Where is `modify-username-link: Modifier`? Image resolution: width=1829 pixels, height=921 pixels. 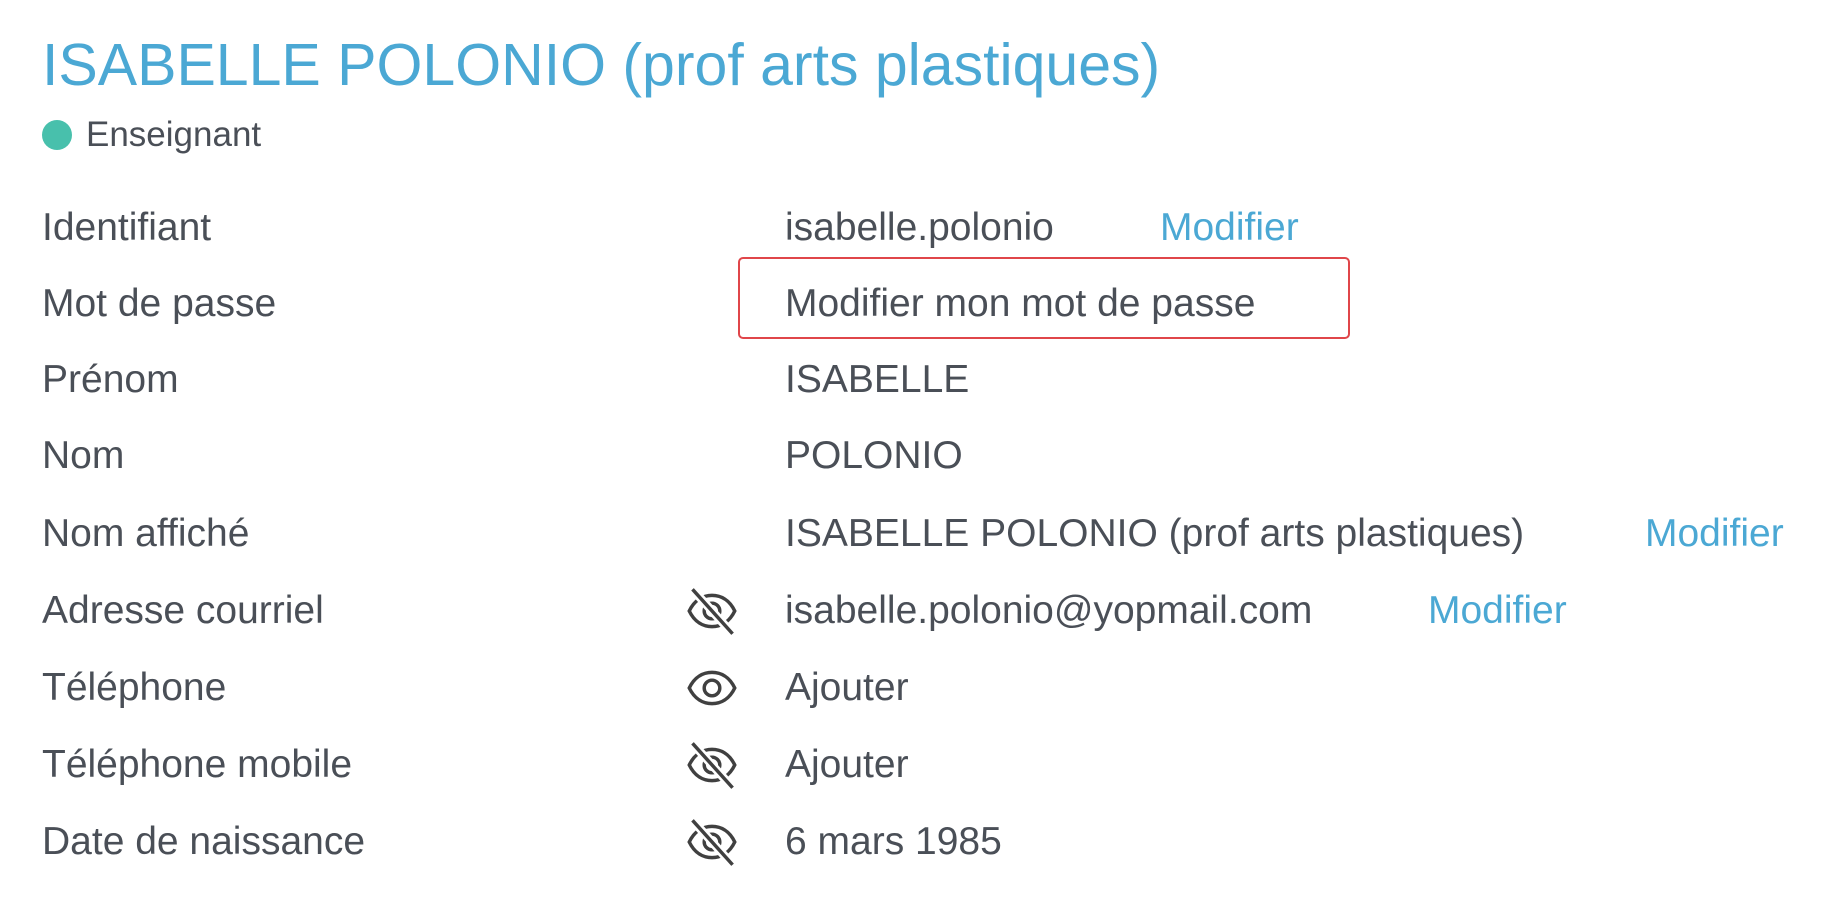
modify-username-link: Modifier is located at coordinates (1229, 228).